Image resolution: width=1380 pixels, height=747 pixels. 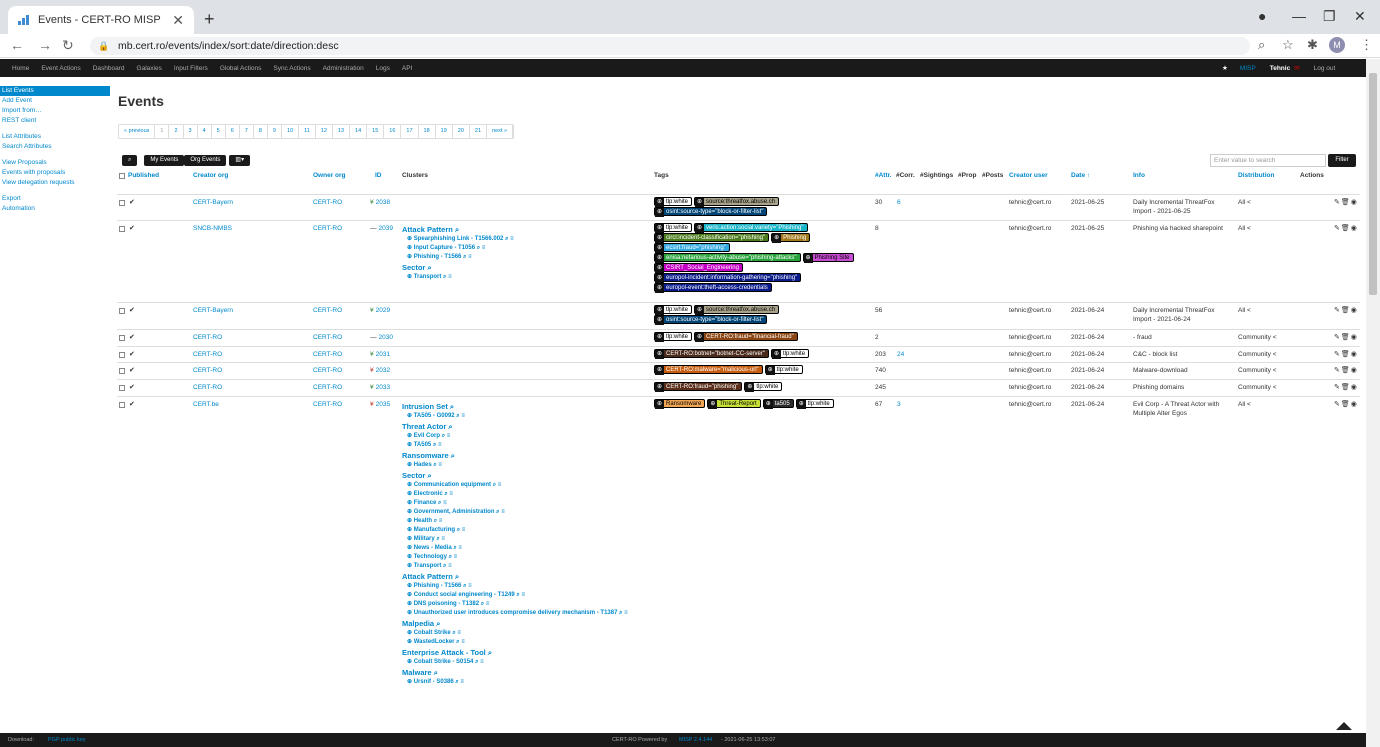 What do you see at coordinates (207, 387) in the screenshot?
I see `creator-org: CERT-RO` at bounding box center [207, 387].